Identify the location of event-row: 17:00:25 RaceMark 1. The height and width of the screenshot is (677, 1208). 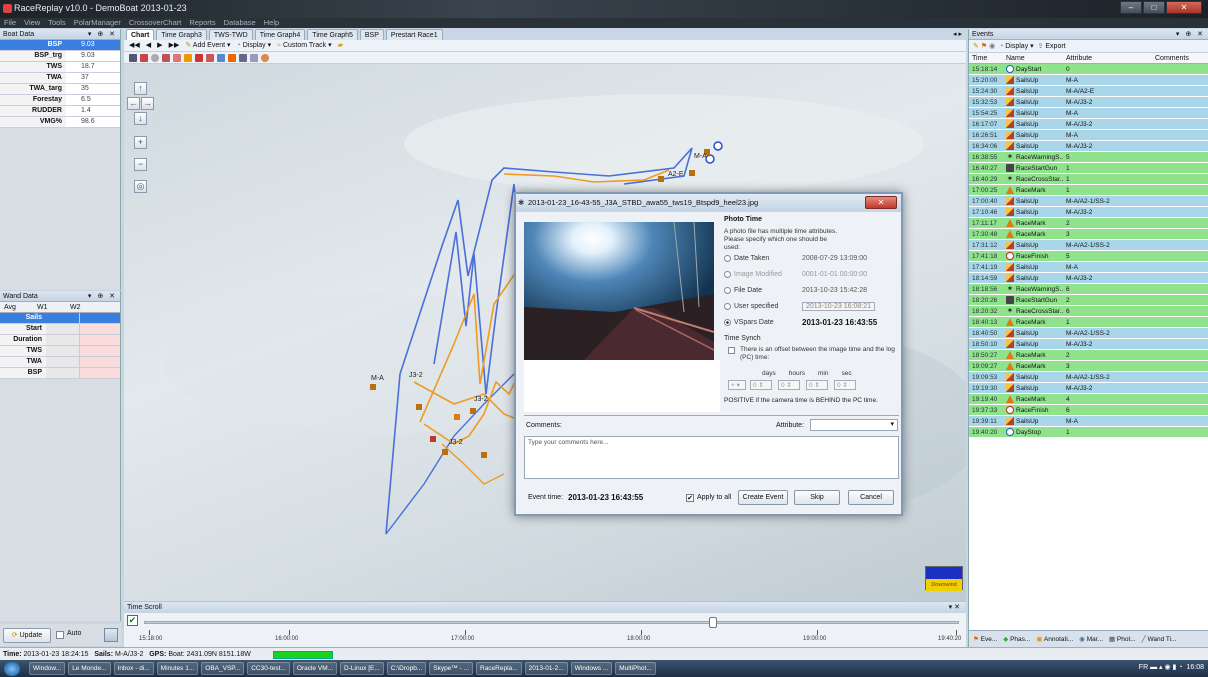
(1088, 190).